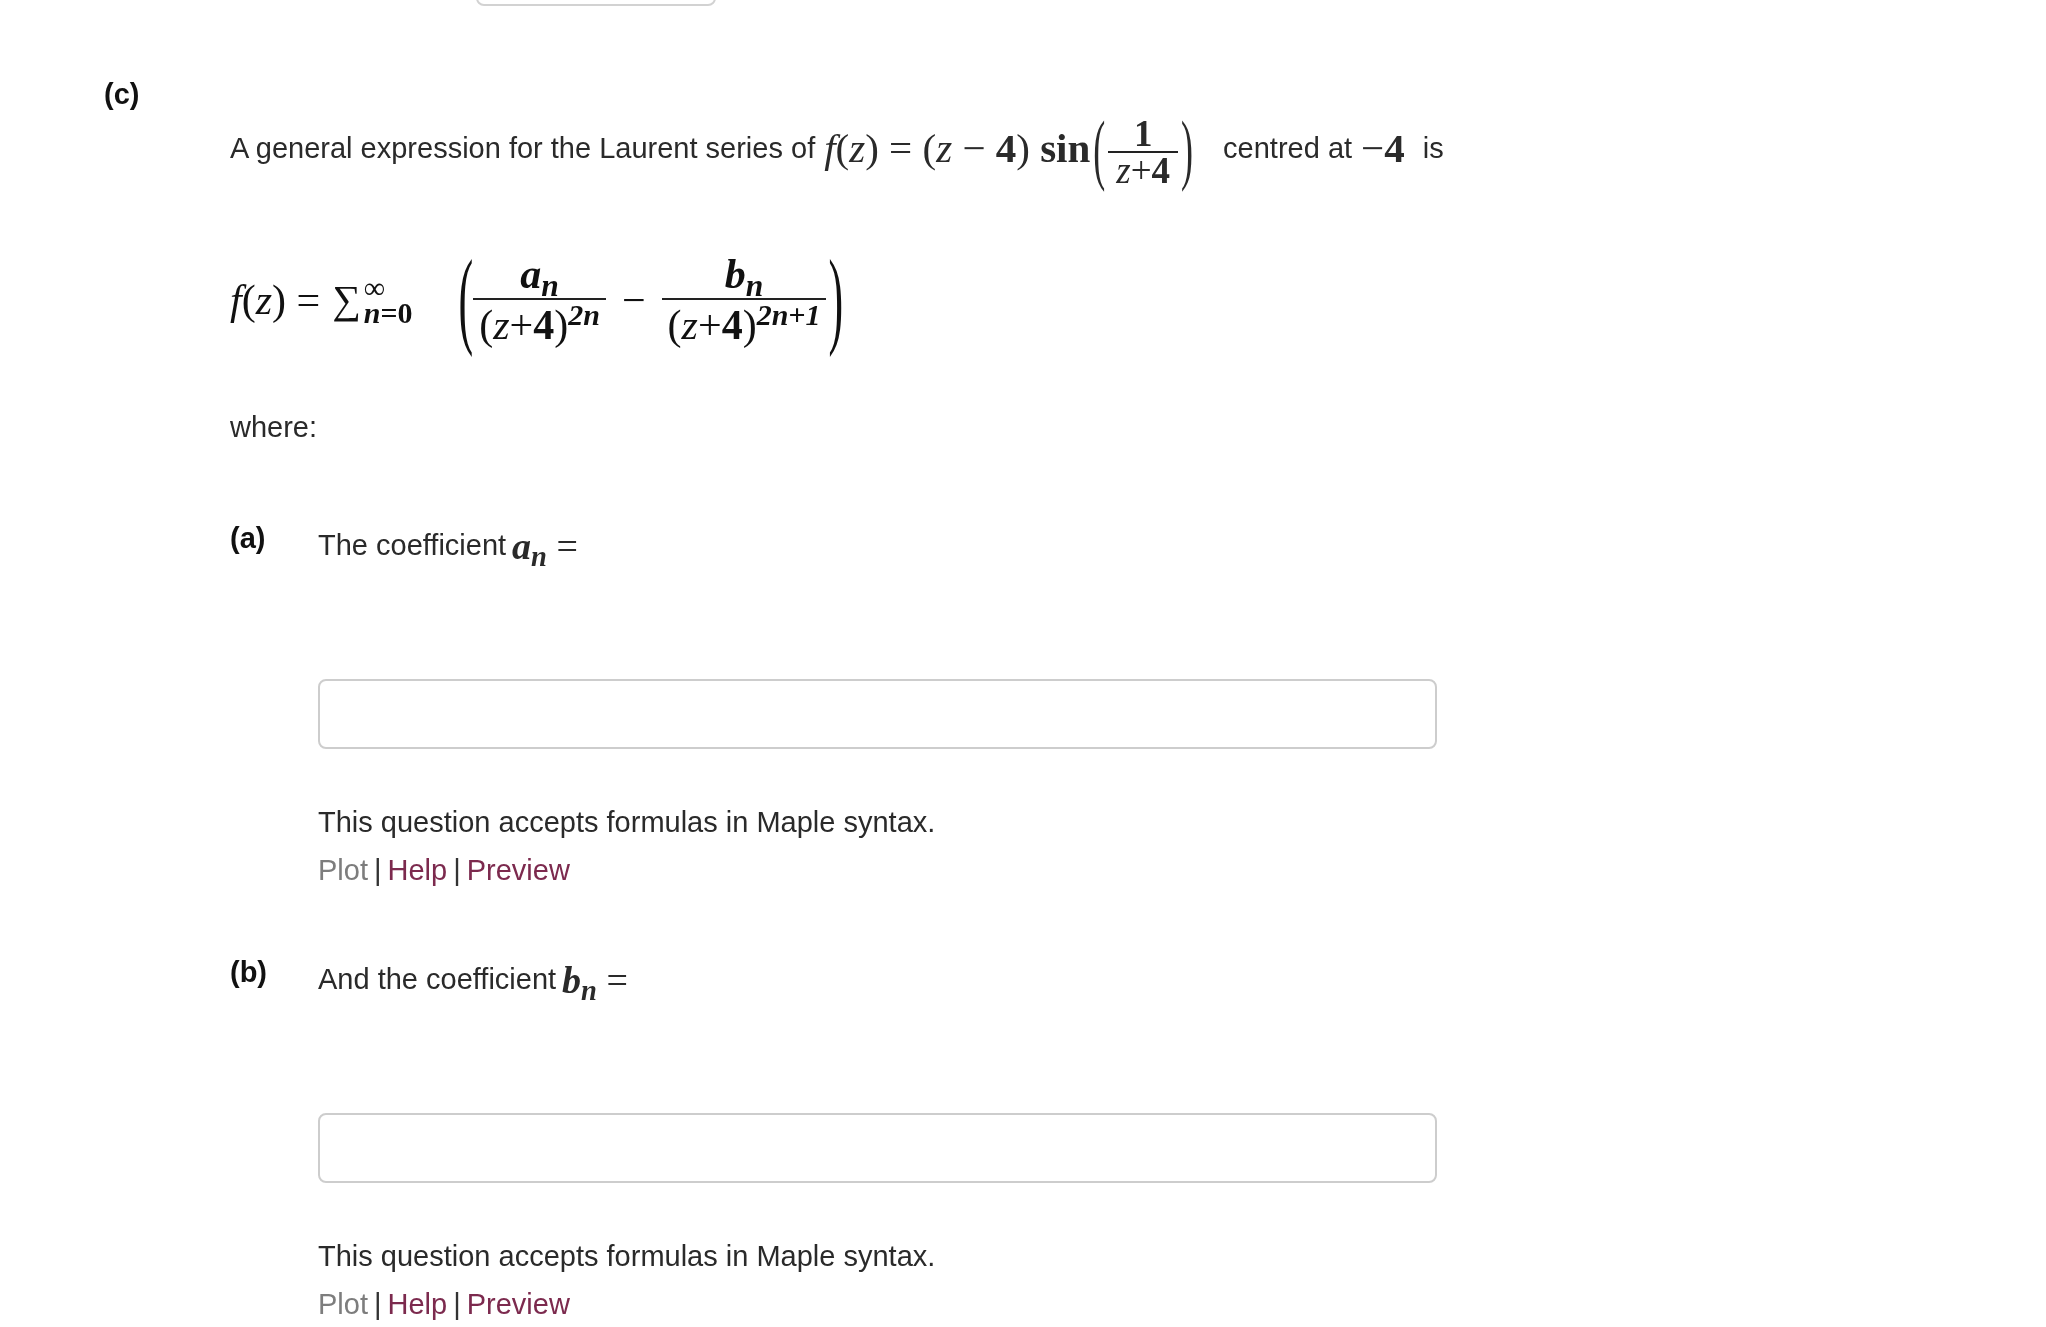  What do you see at coordinates (473, 980) in the screenshot?
I see `prompt-text: And the coefficient b$_{n}$ =` at bounding box center [473, 980].